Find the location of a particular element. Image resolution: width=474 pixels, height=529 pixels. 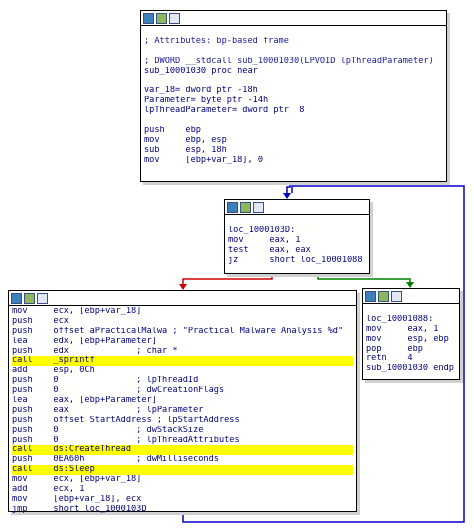

code-line: add esp, 0Ch is located at coordinates (182, 371).